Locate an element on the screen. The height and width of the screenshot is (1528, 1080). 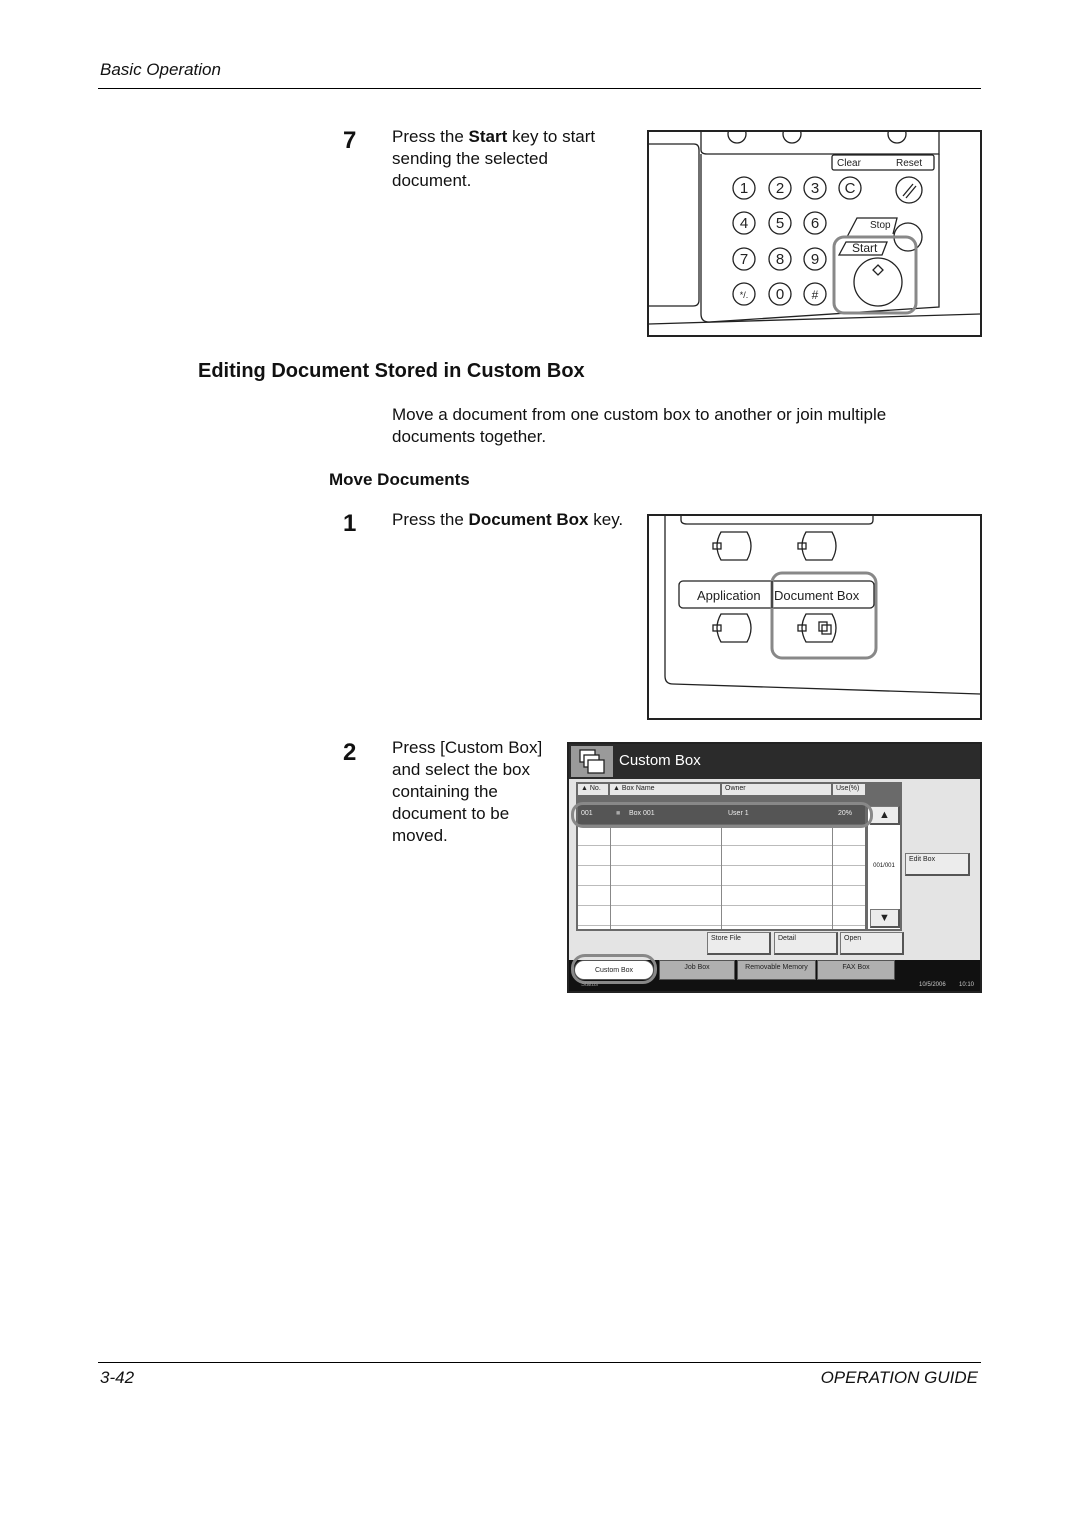
application-key-label: Application is located at coordinates (729, 595).